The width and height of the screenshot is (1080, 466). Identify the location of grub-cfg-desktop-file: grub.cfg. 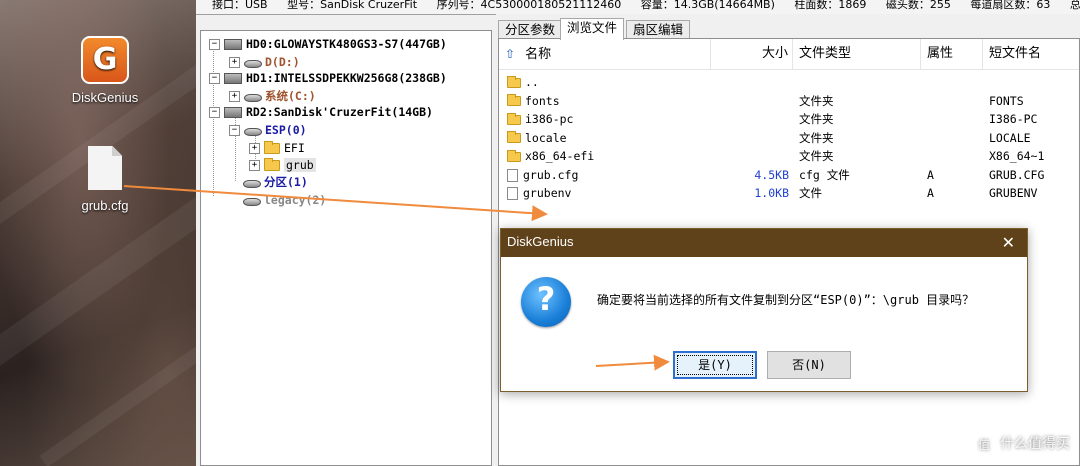
(105, 179).